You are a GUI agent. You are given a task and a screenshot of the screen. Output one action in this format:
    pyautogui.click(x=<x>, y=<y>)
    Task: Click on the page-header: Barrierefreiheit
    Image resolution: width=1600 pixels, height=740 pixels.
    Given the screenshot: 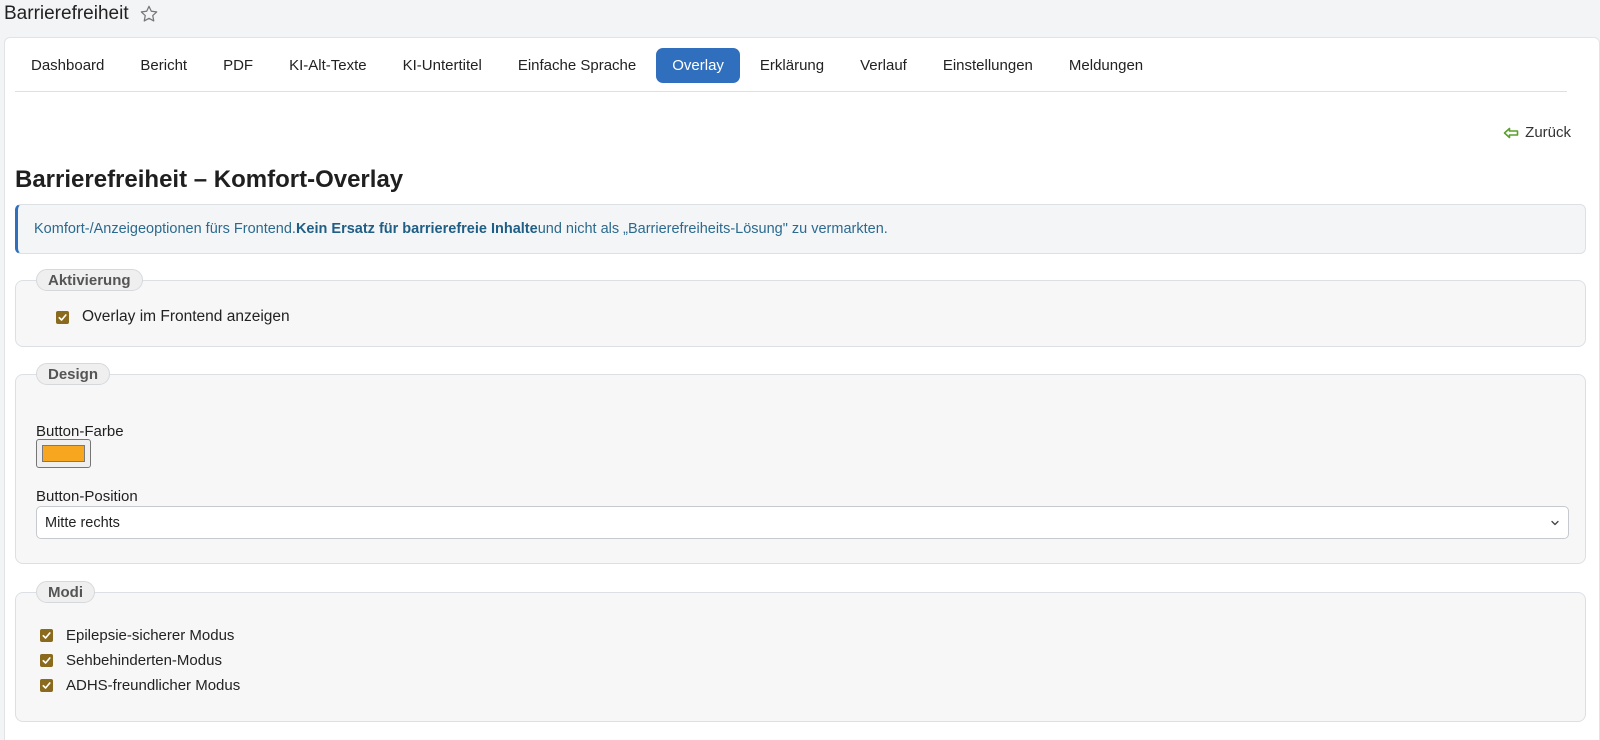 What is the action you would take?
    pyautogui.click(x=81, y=14)
    